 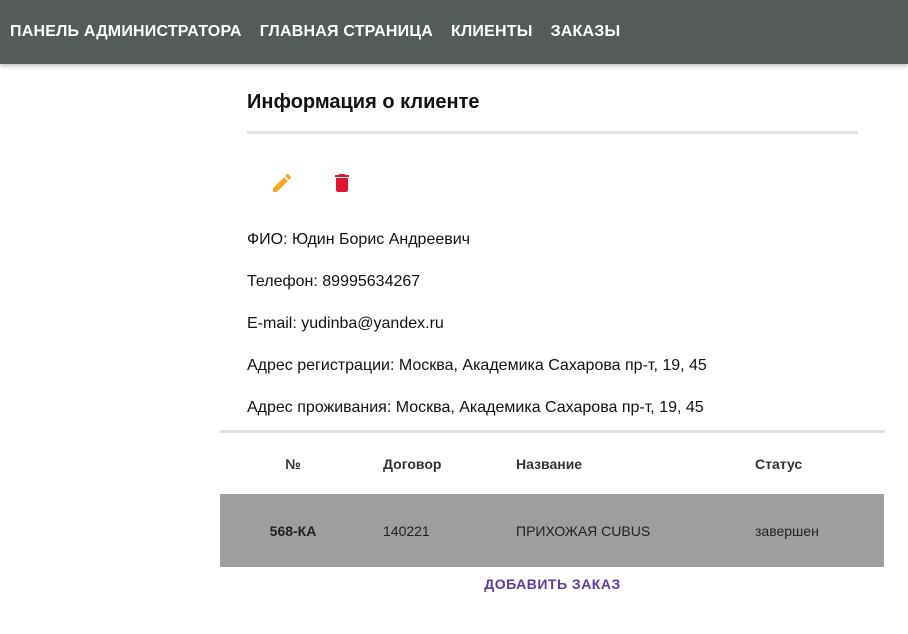 I want to click on add-order-button: Добавить заказ, so click(x=552, y=584).